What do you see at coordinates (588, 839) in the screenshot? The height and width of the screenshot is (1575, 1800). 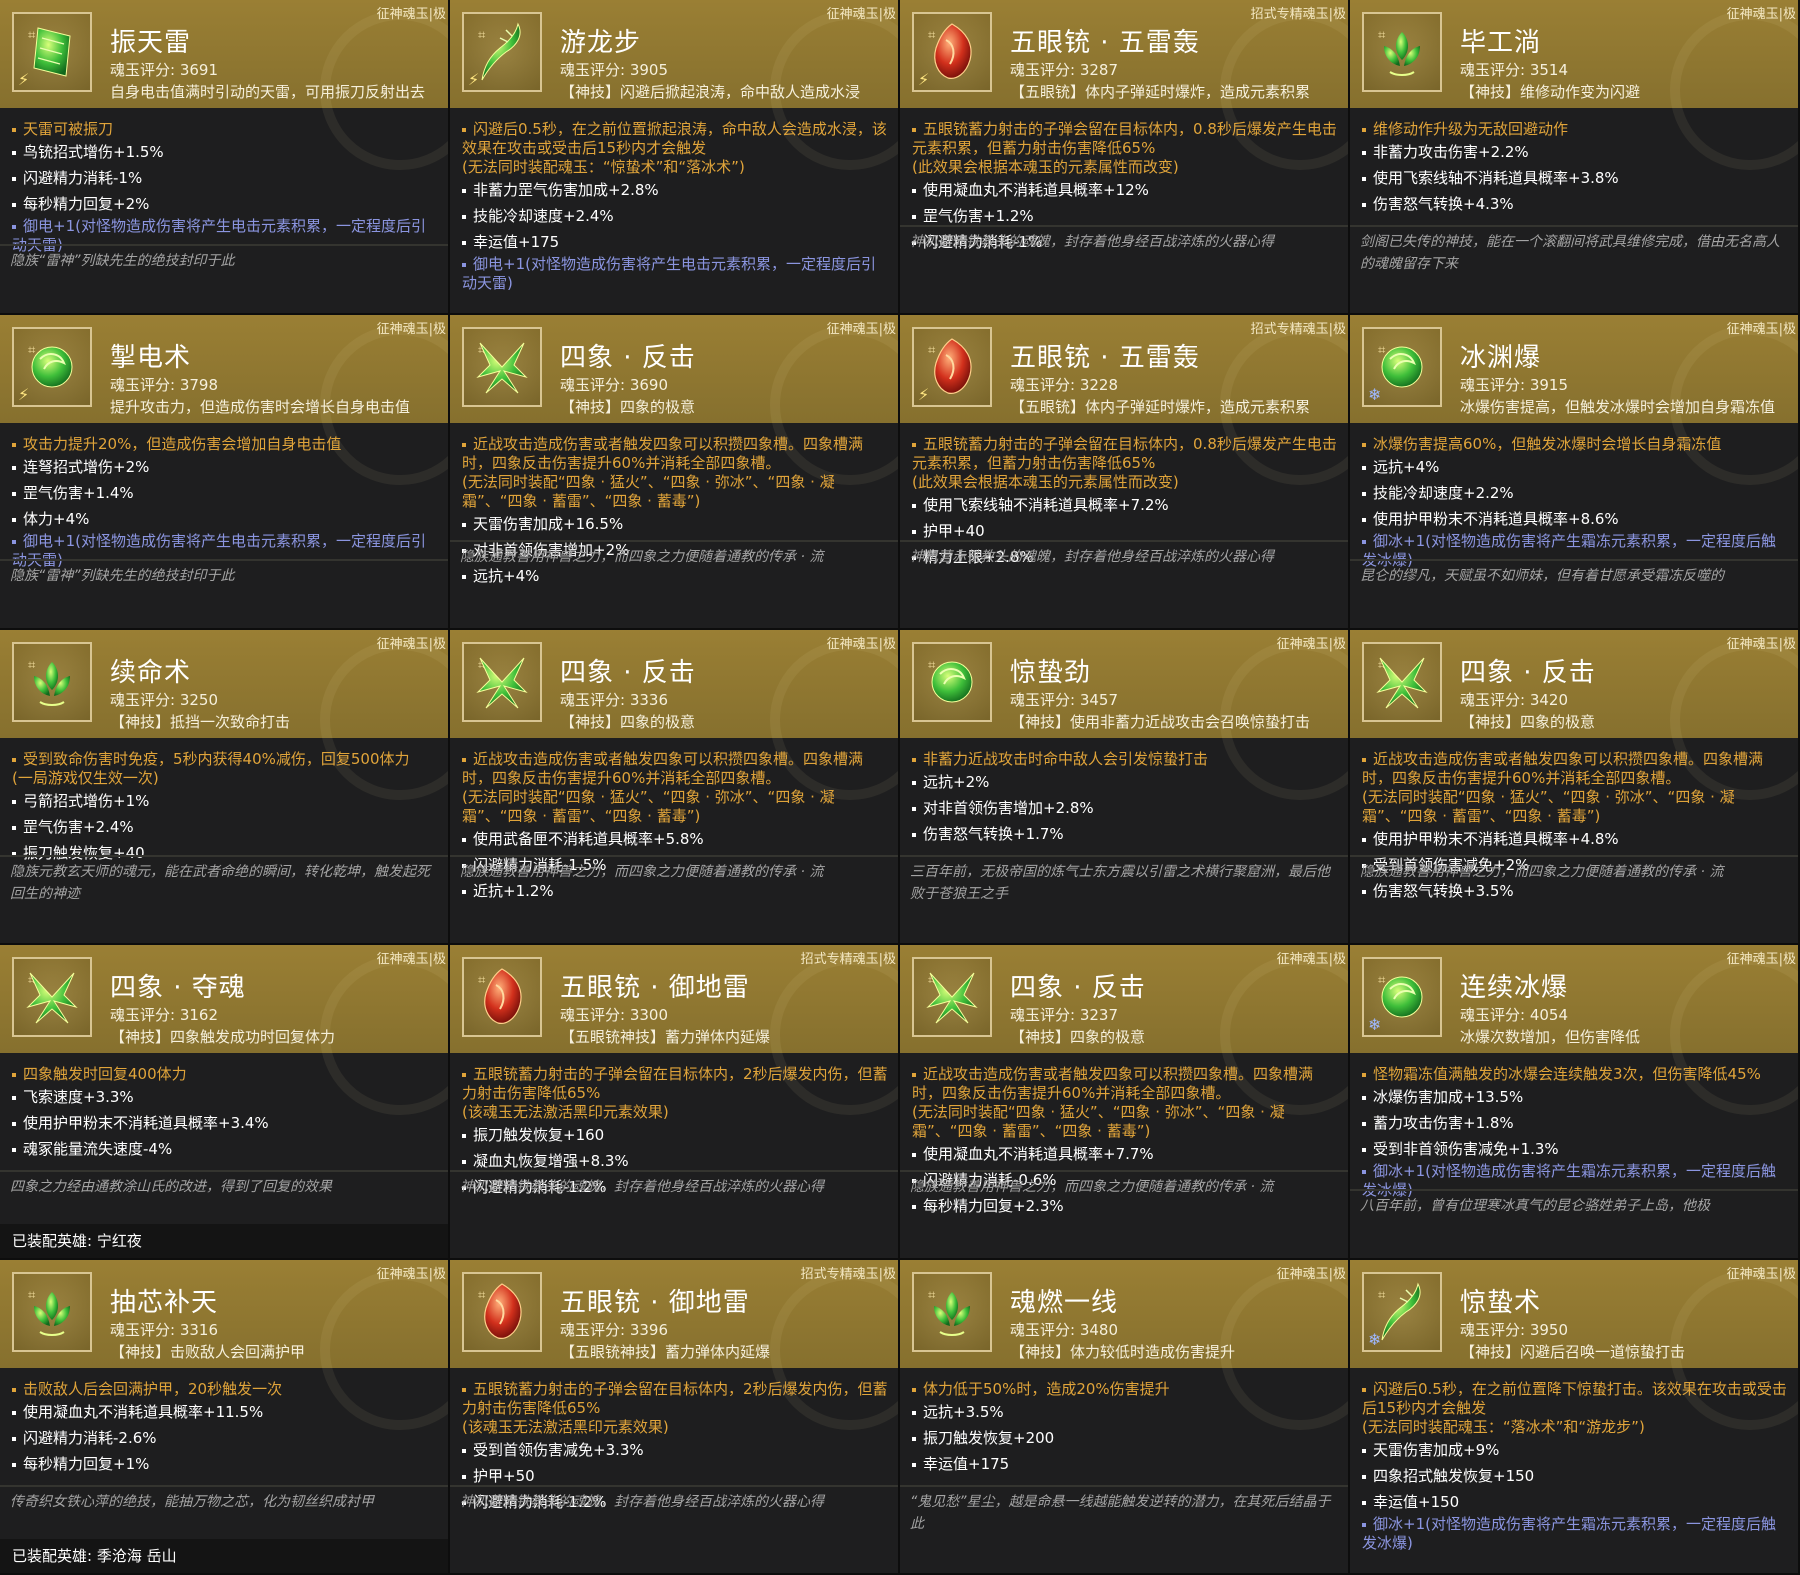 I see `effect-text: 使用武备匣不消耗道具概率+5.8%` at bounding box center [588, 839].